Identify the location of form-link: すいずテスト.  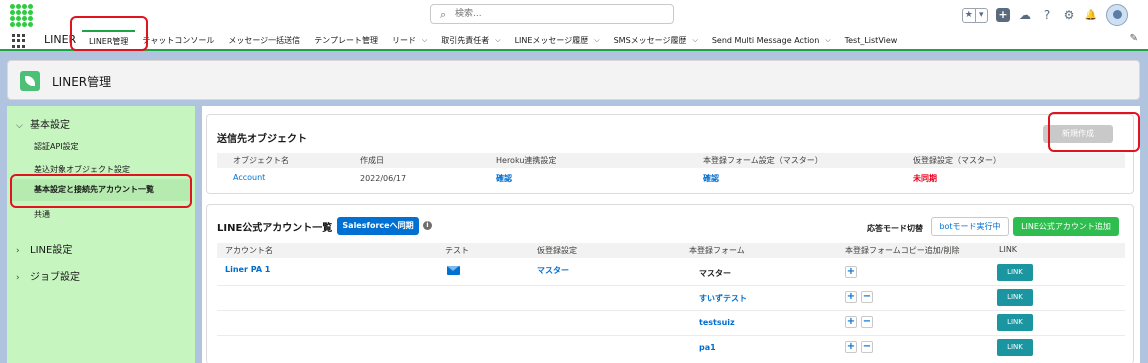
(723, 298).